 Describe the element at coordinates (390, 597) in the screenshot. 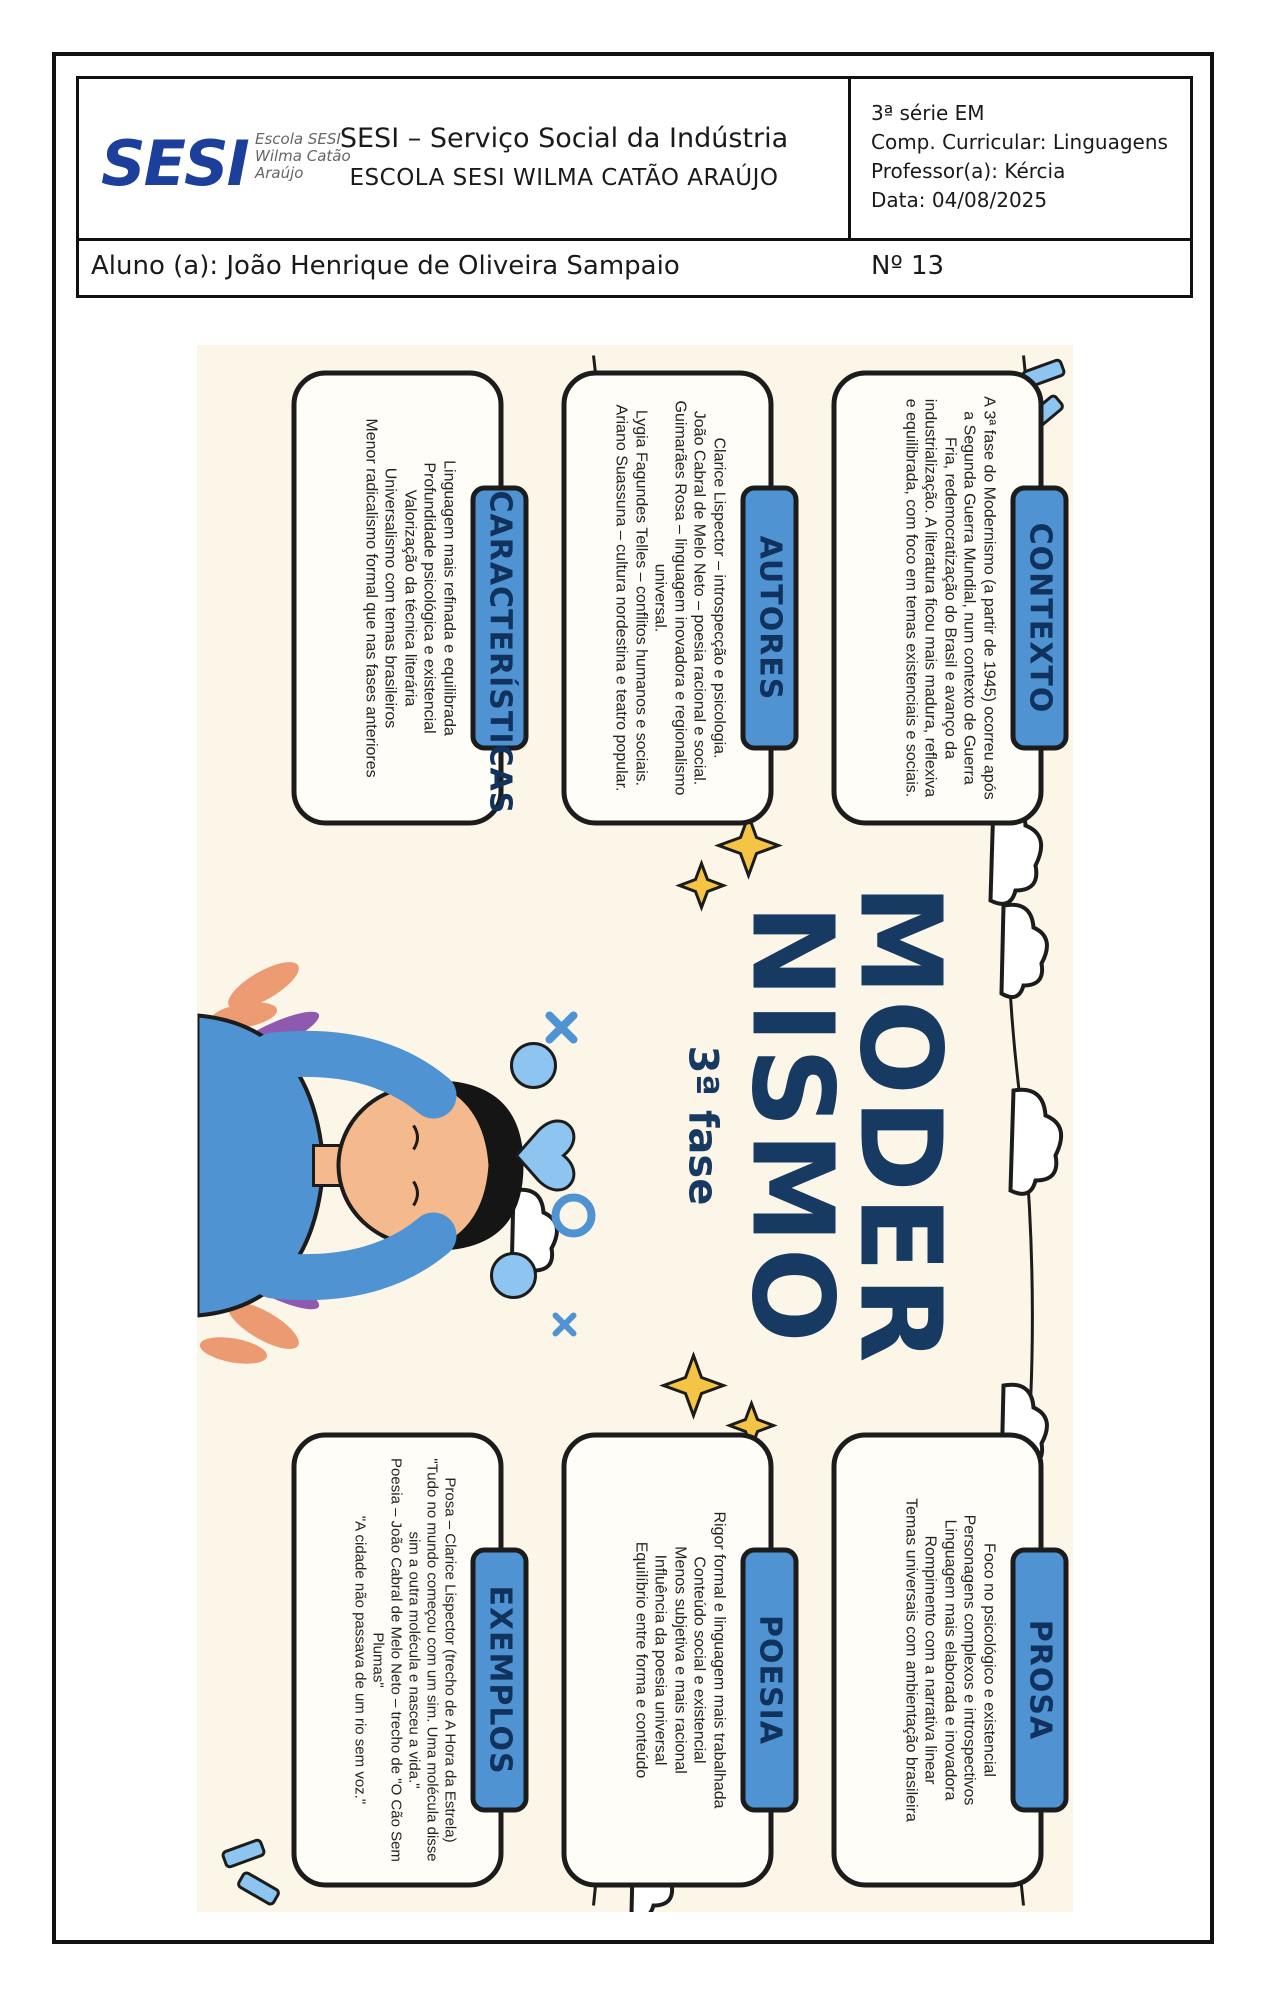

I see `list-item: Universalismo com temas brasileiros` at that location.